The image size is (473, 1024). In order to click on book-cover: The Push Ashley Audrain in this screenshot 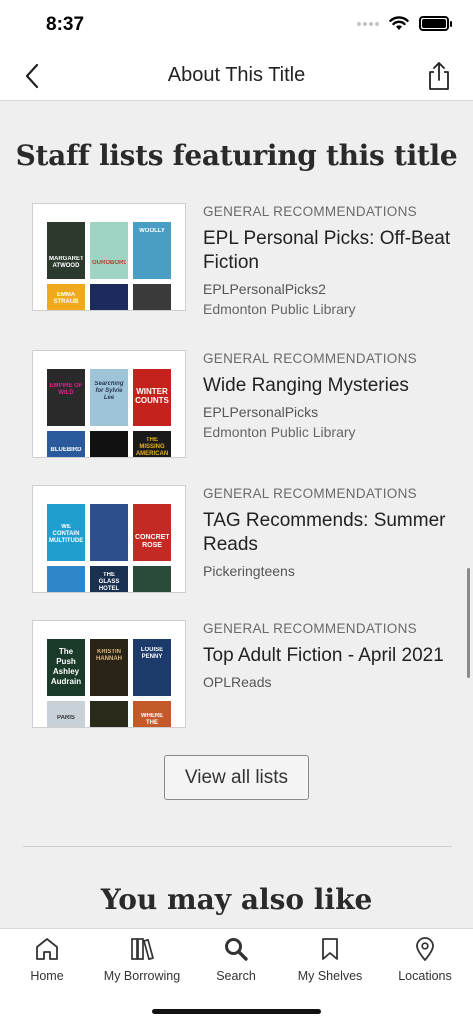, I will do `click(66, 667)`.